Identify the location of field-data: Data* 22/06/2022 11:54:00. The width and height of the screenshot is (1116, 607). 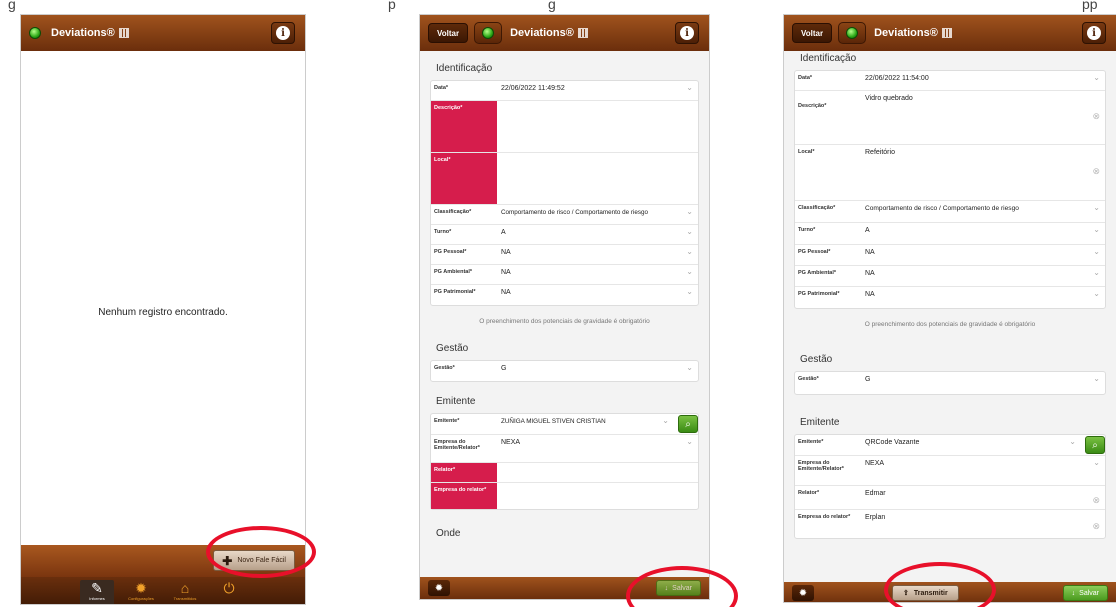
(950, 81).